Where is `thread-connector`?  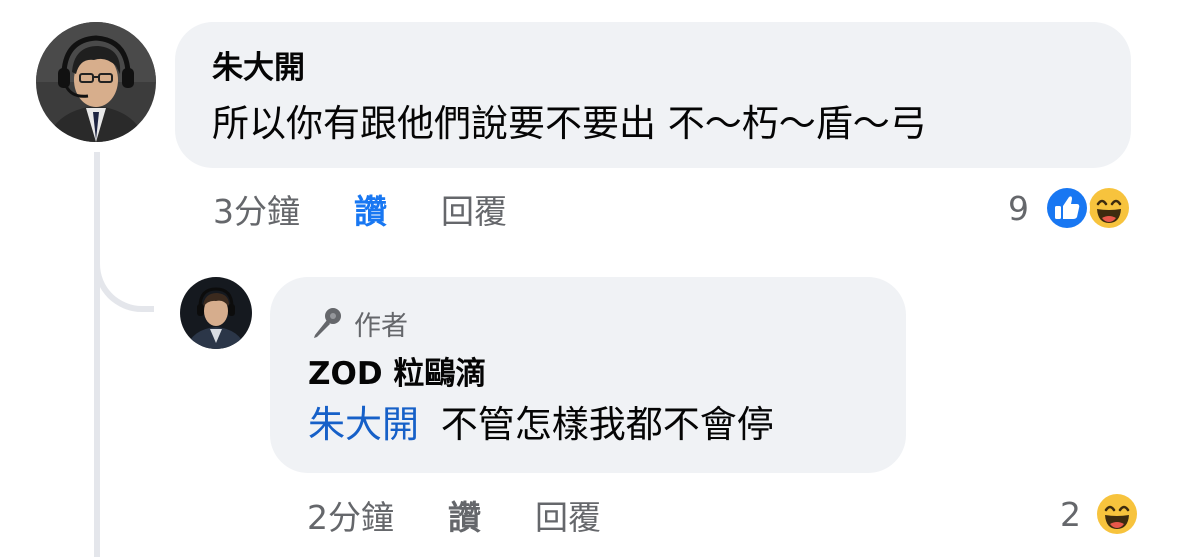 thread-connector is located at coordinates (124, 281).